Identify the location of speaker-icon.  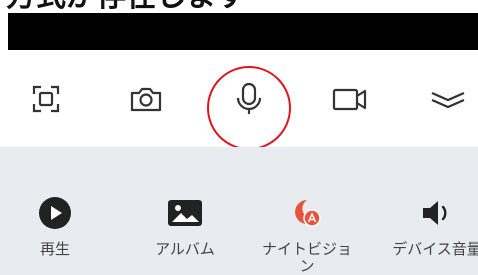
(435, 213).